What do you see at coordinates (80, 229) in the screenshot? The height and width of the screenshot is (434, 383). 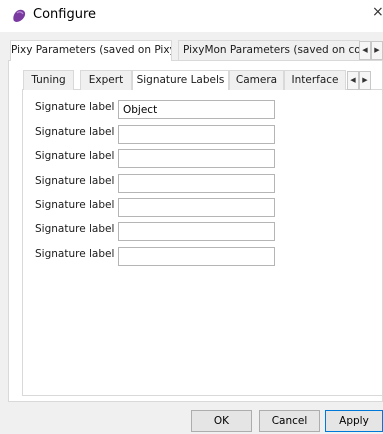 I see `signature-label-6-label: Signature label 6` at bounding box center [80, 229].